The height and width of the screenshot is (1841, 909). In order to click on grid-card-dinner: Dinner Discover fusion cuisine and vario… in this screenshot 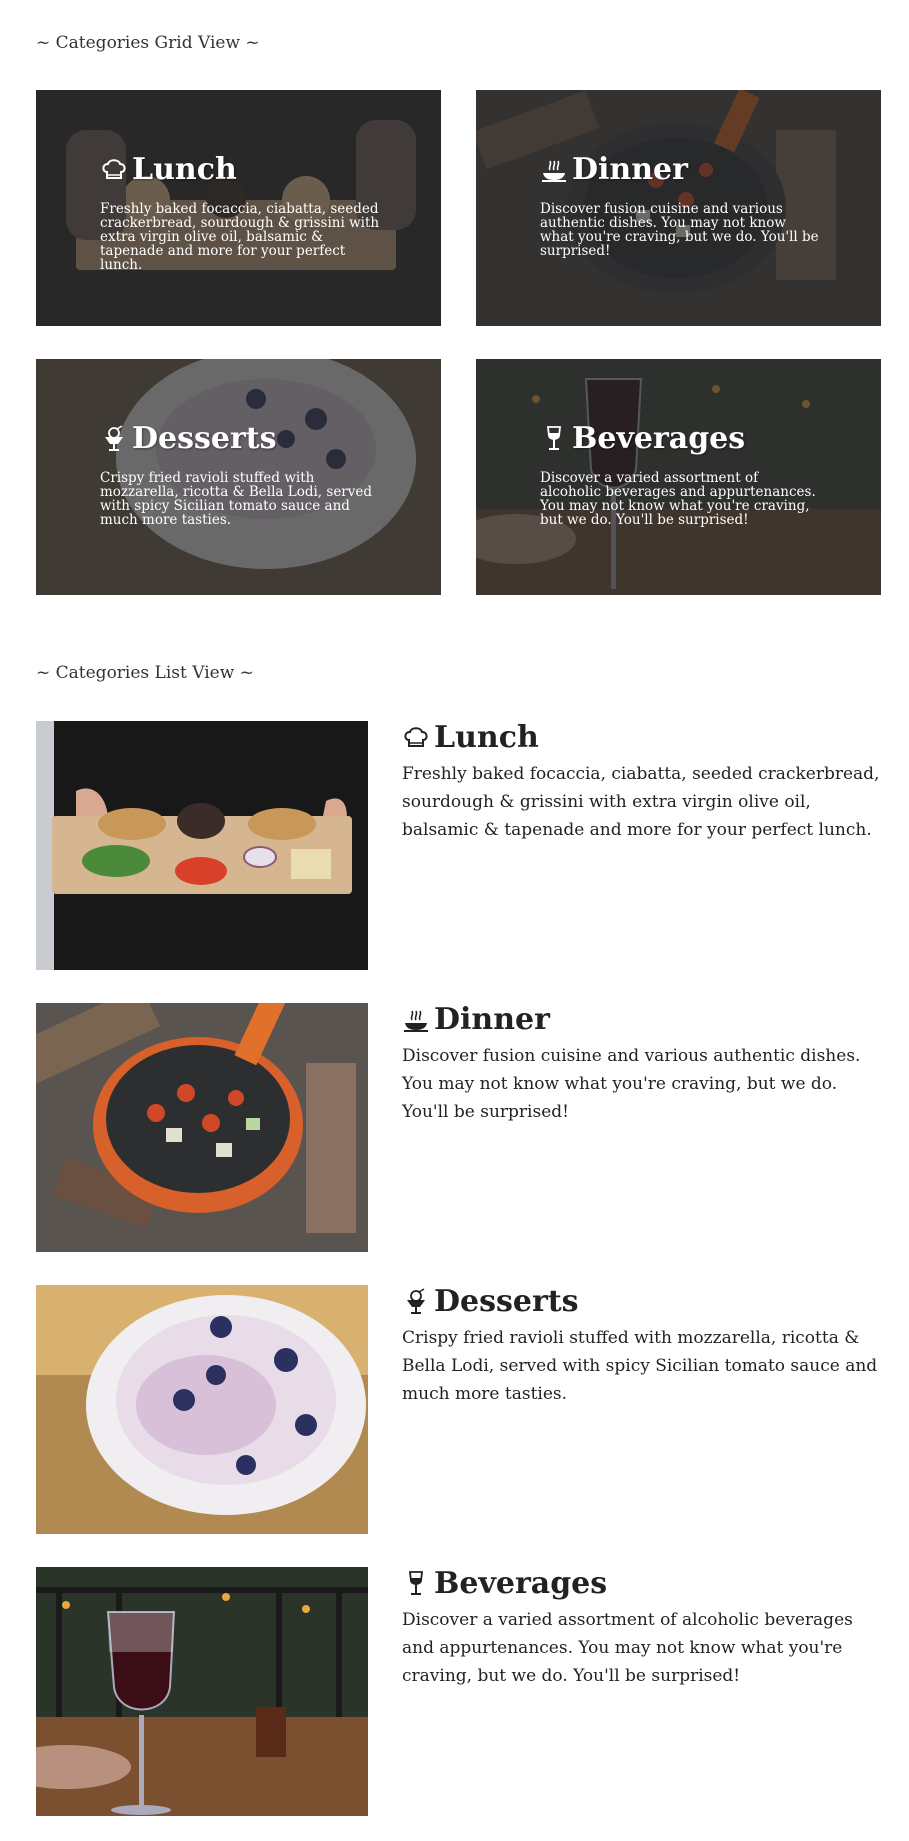, I will do `click(678, 208)`.